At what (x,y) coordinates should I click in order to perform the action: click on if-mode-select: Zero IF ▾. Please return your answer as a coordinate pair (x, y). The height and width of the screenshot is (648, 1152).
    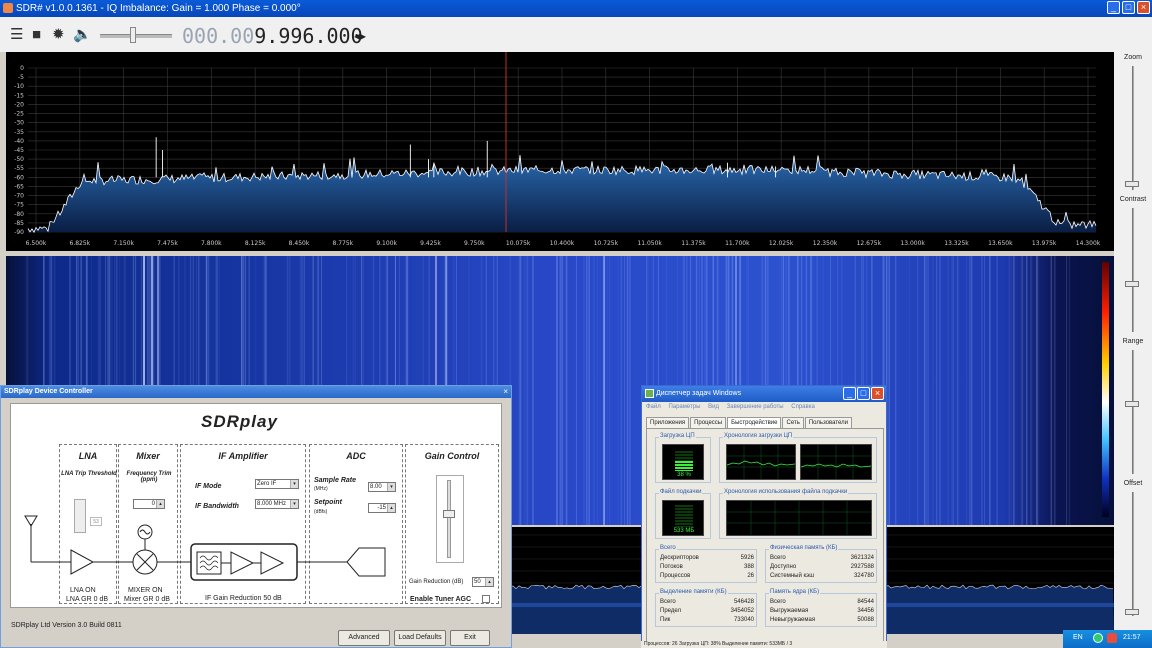
    Looking at the image, I should click on (277, 484).